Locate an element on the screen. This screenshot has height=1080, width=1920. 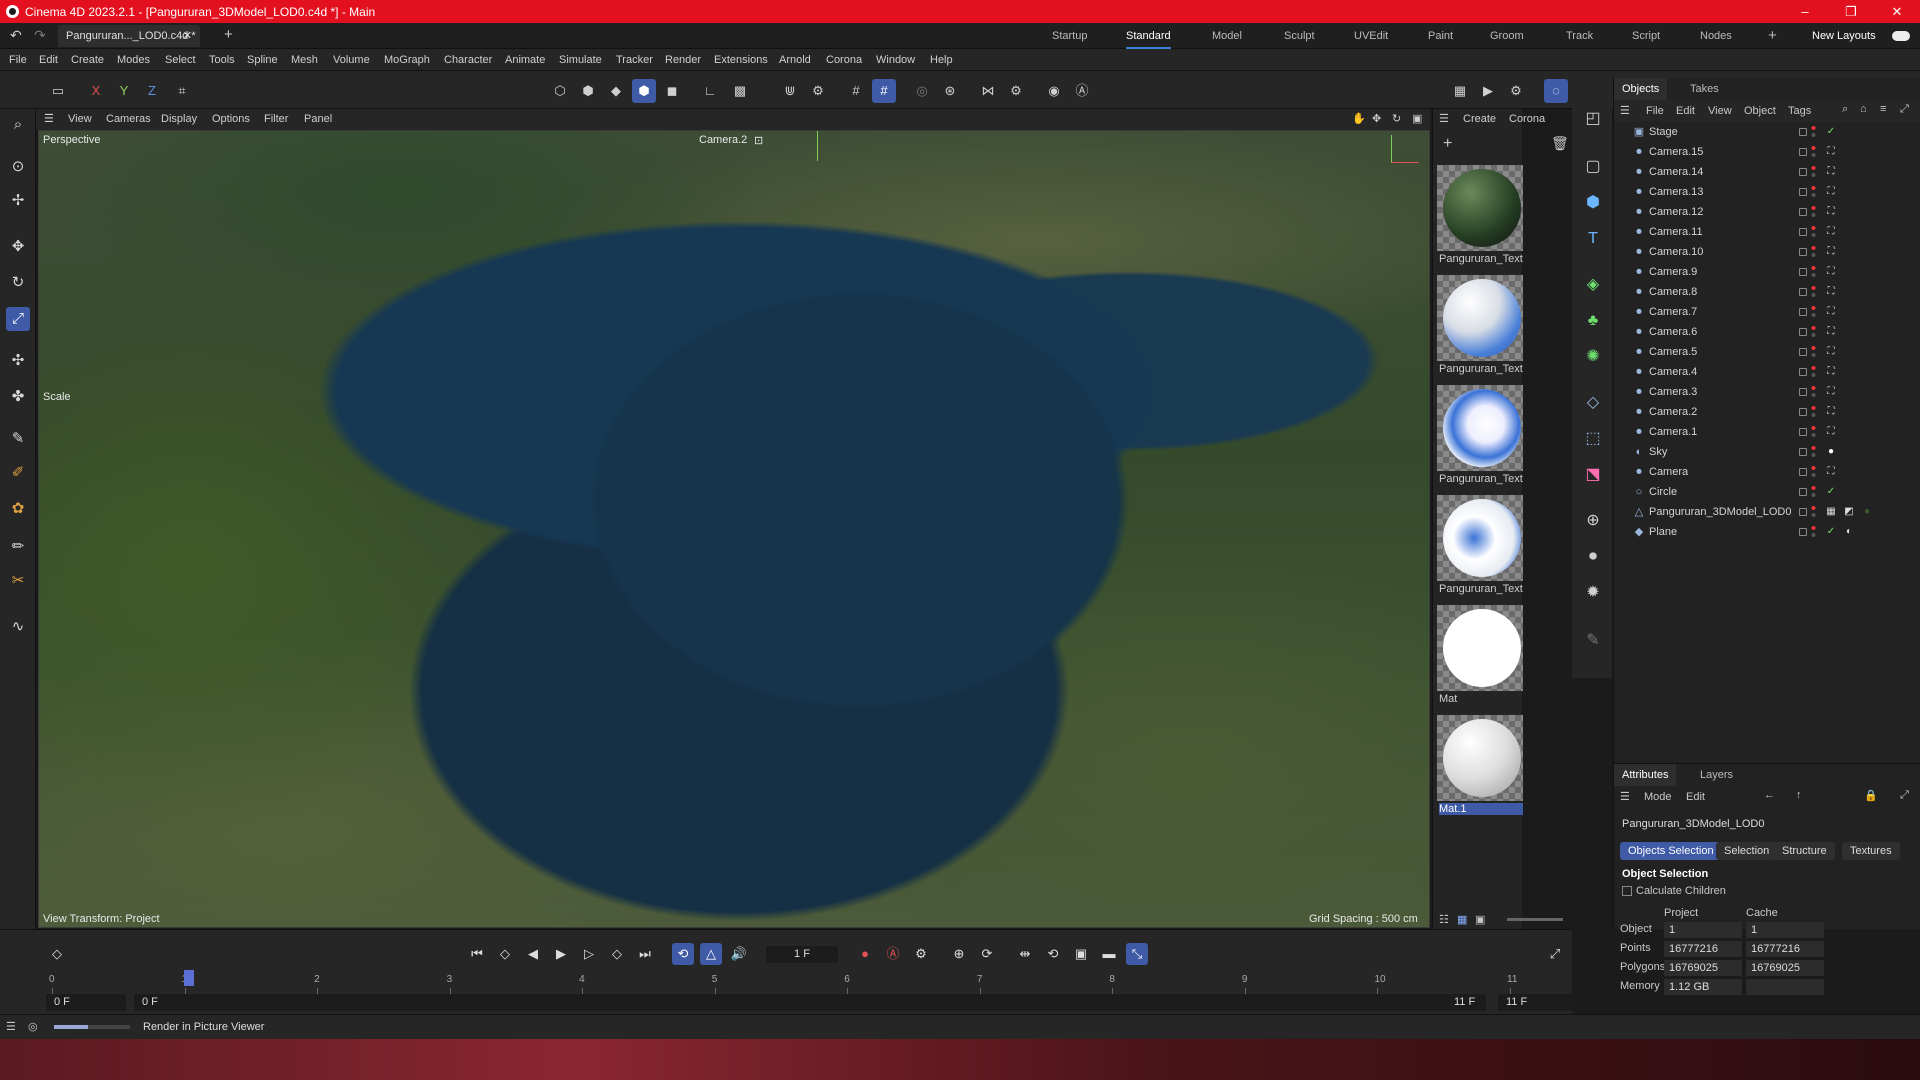
key-rotation-icon: ⟳ is located at coordinates (987, 954).